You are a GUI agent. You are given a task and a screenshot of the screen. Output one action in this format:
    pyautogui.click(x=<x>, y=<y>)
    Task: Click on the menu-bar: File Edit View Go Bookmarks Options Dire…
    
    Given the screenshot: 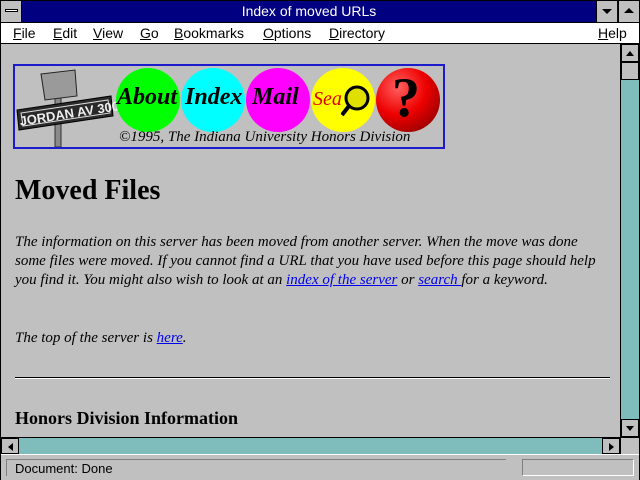 What is the action you would take?
    pyautogui.click(x=320, y=33)
    